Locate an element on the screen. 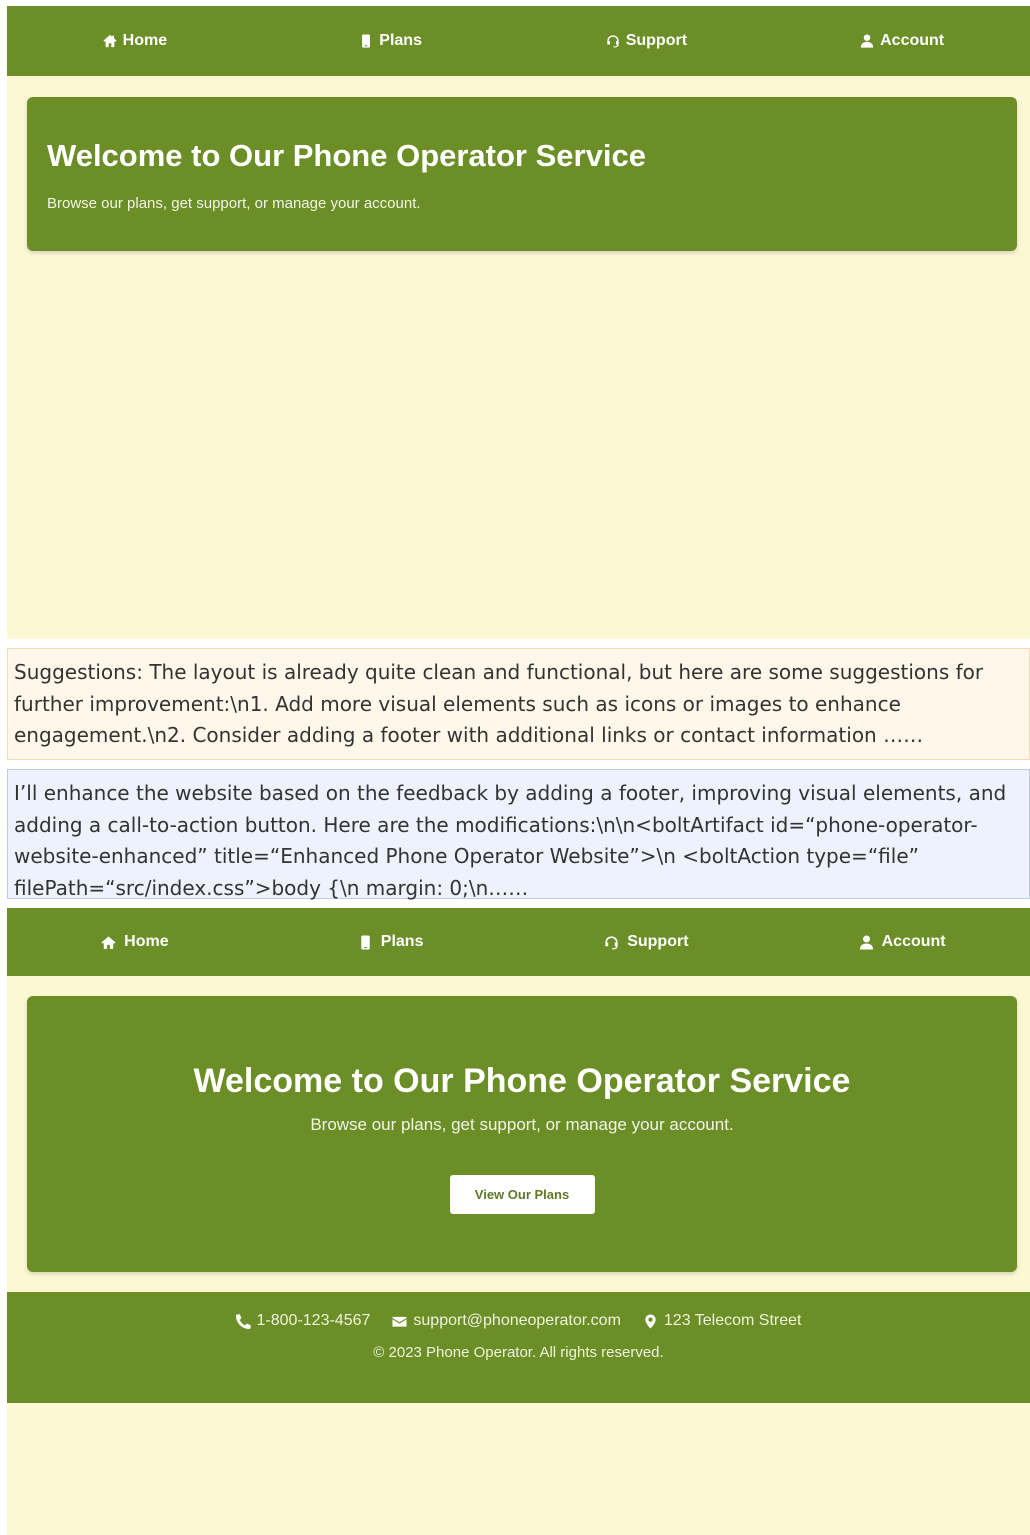  view-plans-button: View Our Plans is located at coordinates (522, 1194).